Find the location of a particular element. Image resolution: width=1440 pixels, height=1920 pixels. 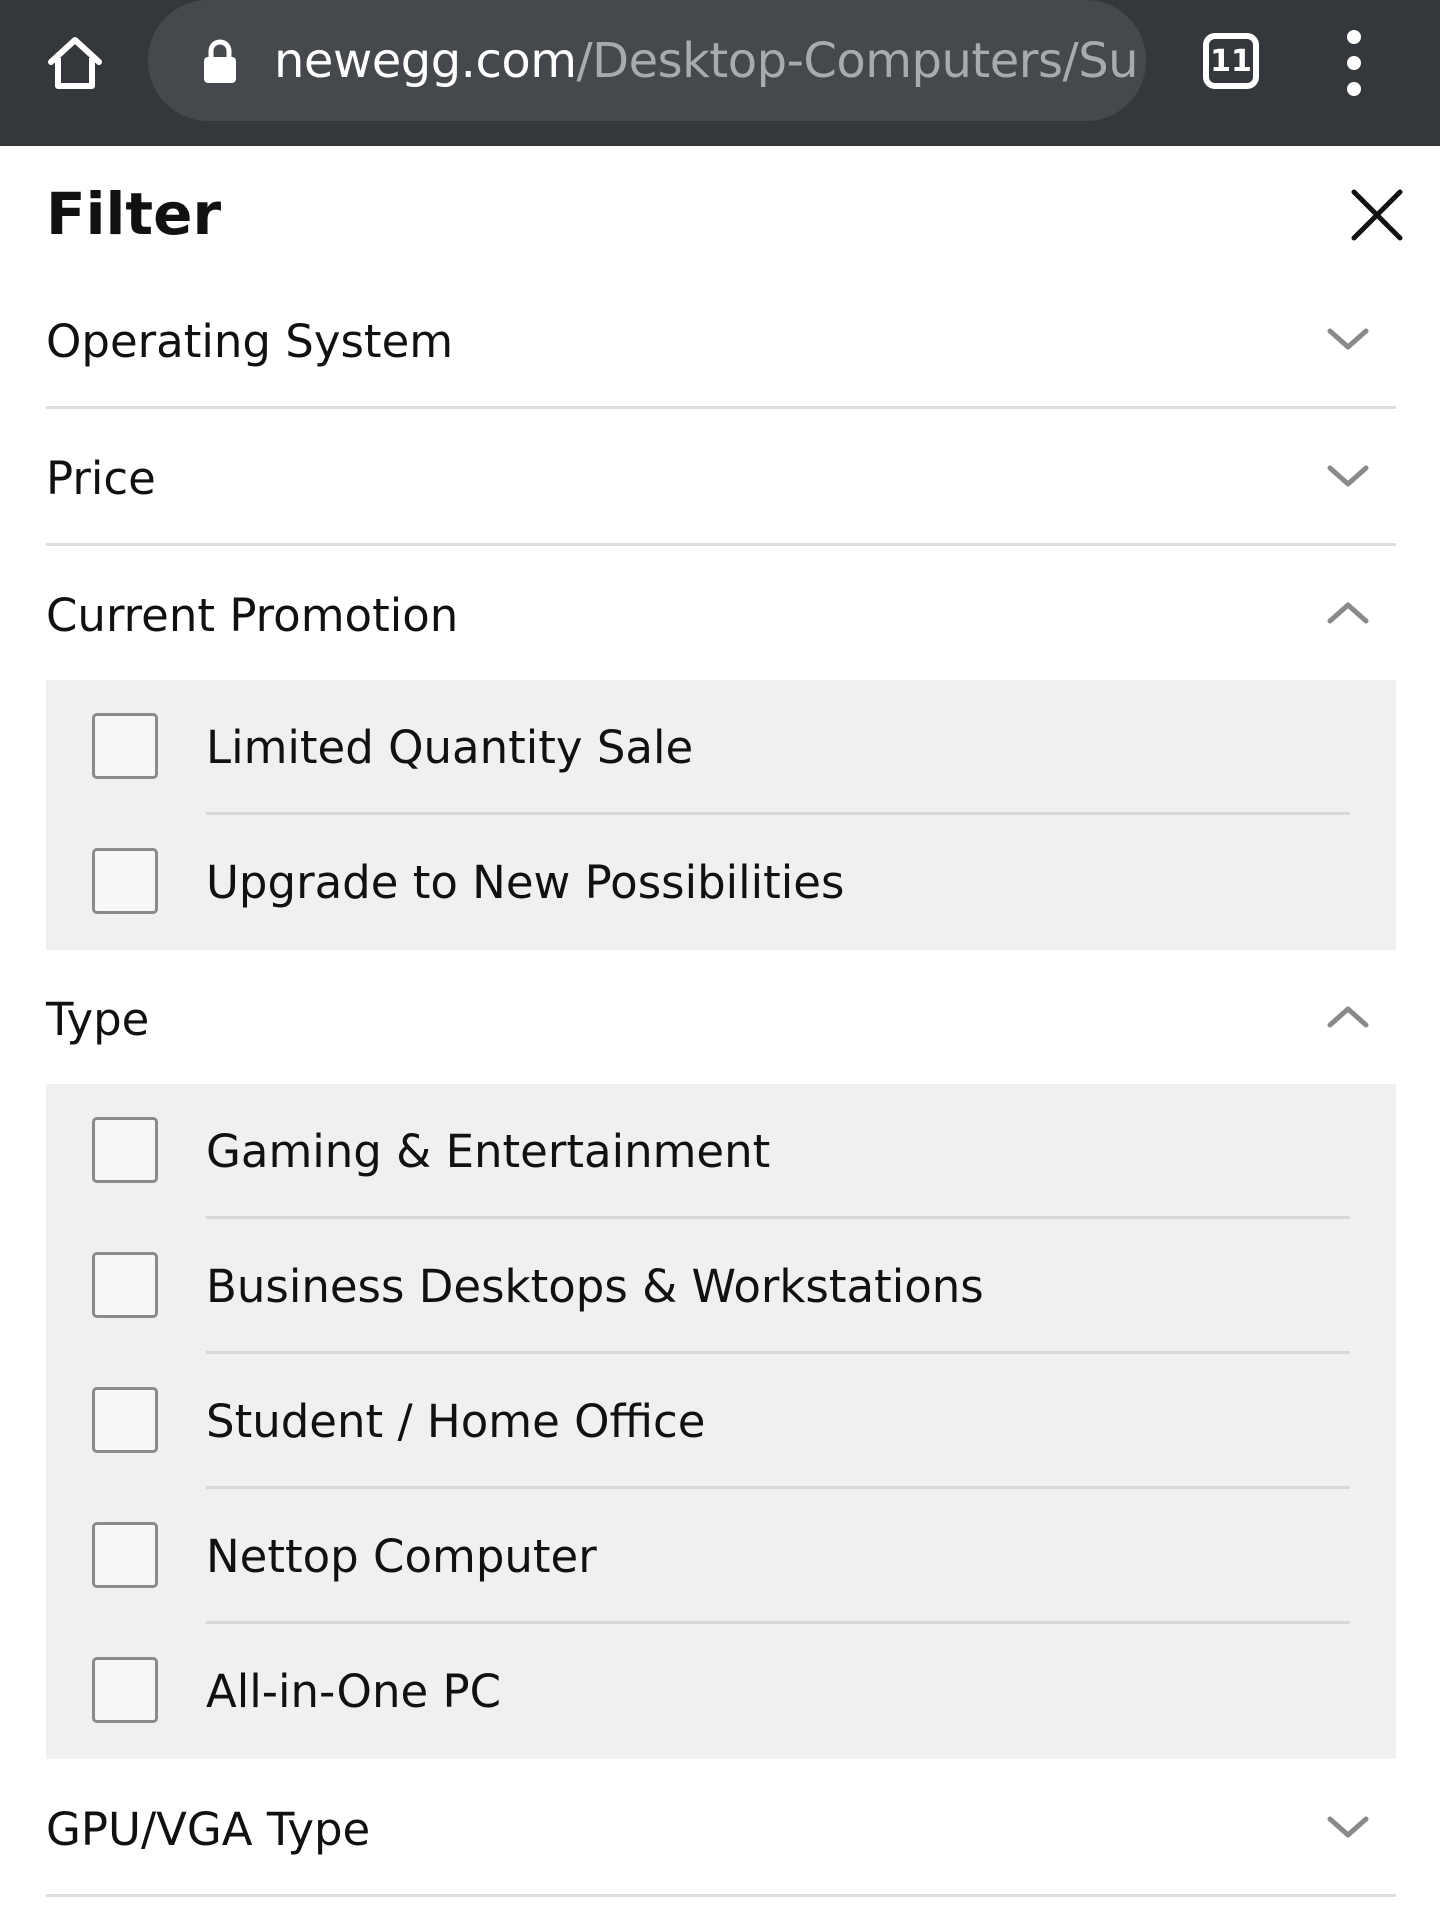

list-item: Student / Home Office is located at coordinates (721, 1421).